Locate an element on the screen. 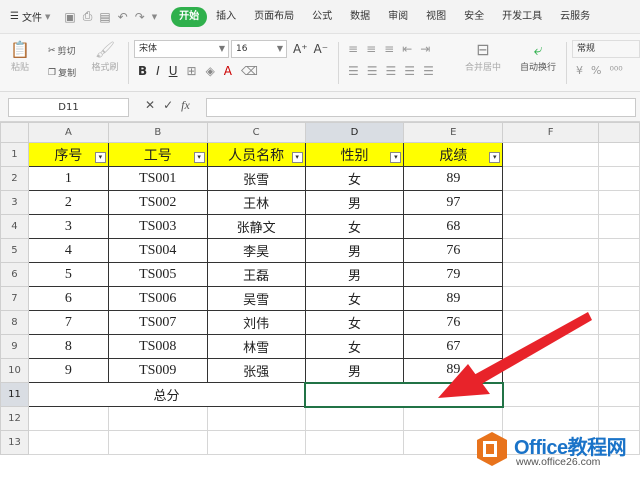 This screenshot has height=479, width=640. column-header-e: E is located at coordinates (453, 132).